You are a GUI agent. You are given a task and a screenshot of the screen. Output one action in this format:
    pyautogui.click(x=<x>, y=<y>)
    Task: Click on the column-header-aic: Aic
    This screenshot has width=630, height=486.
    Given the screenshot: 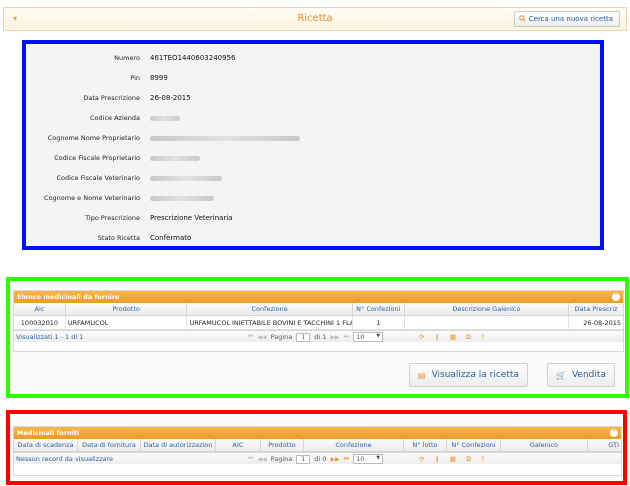 What is the action you would take?
    pyautogui.click(x=40, y=309)
    